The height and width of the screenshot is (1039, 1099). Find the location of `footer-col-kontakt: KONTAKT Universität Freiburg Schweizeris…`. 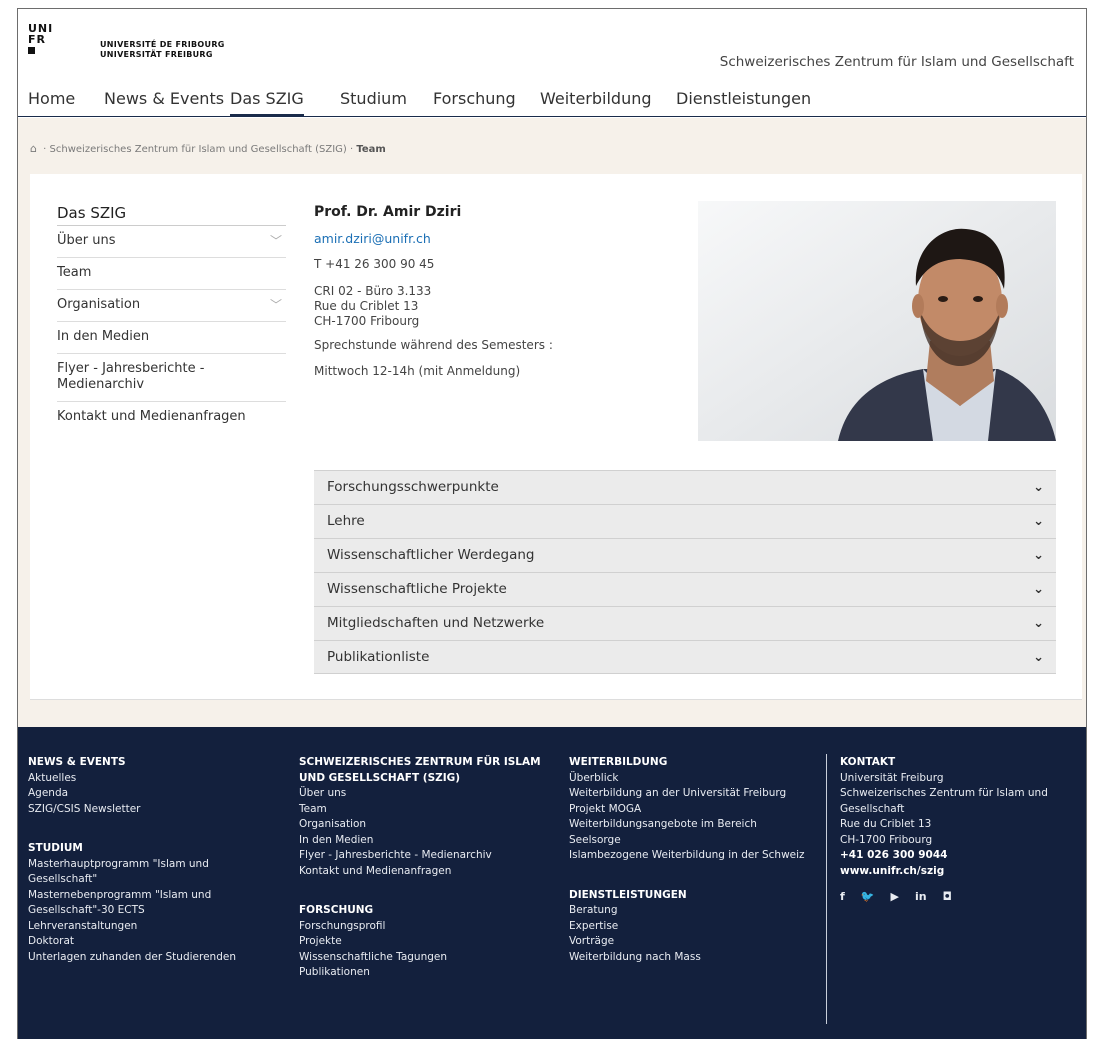

footer-col-kontakt: KONTAKT Universität Freiburg Schweizeris… is located at coordinates (960, 830).